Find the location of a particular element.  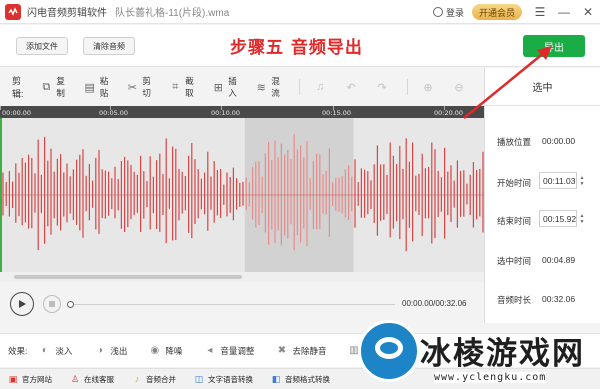

merge-label: 音频合并 is located at coordinates (161, 379).